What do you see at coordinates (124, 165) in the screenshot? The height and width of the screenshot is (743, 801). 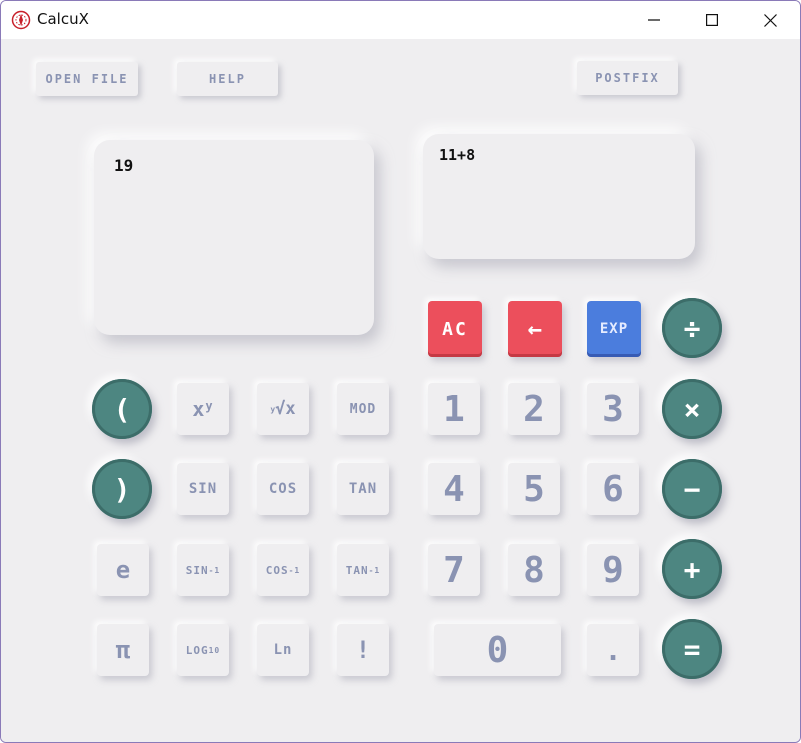 I see `result-value: 19` at bounding box center [124, 165].